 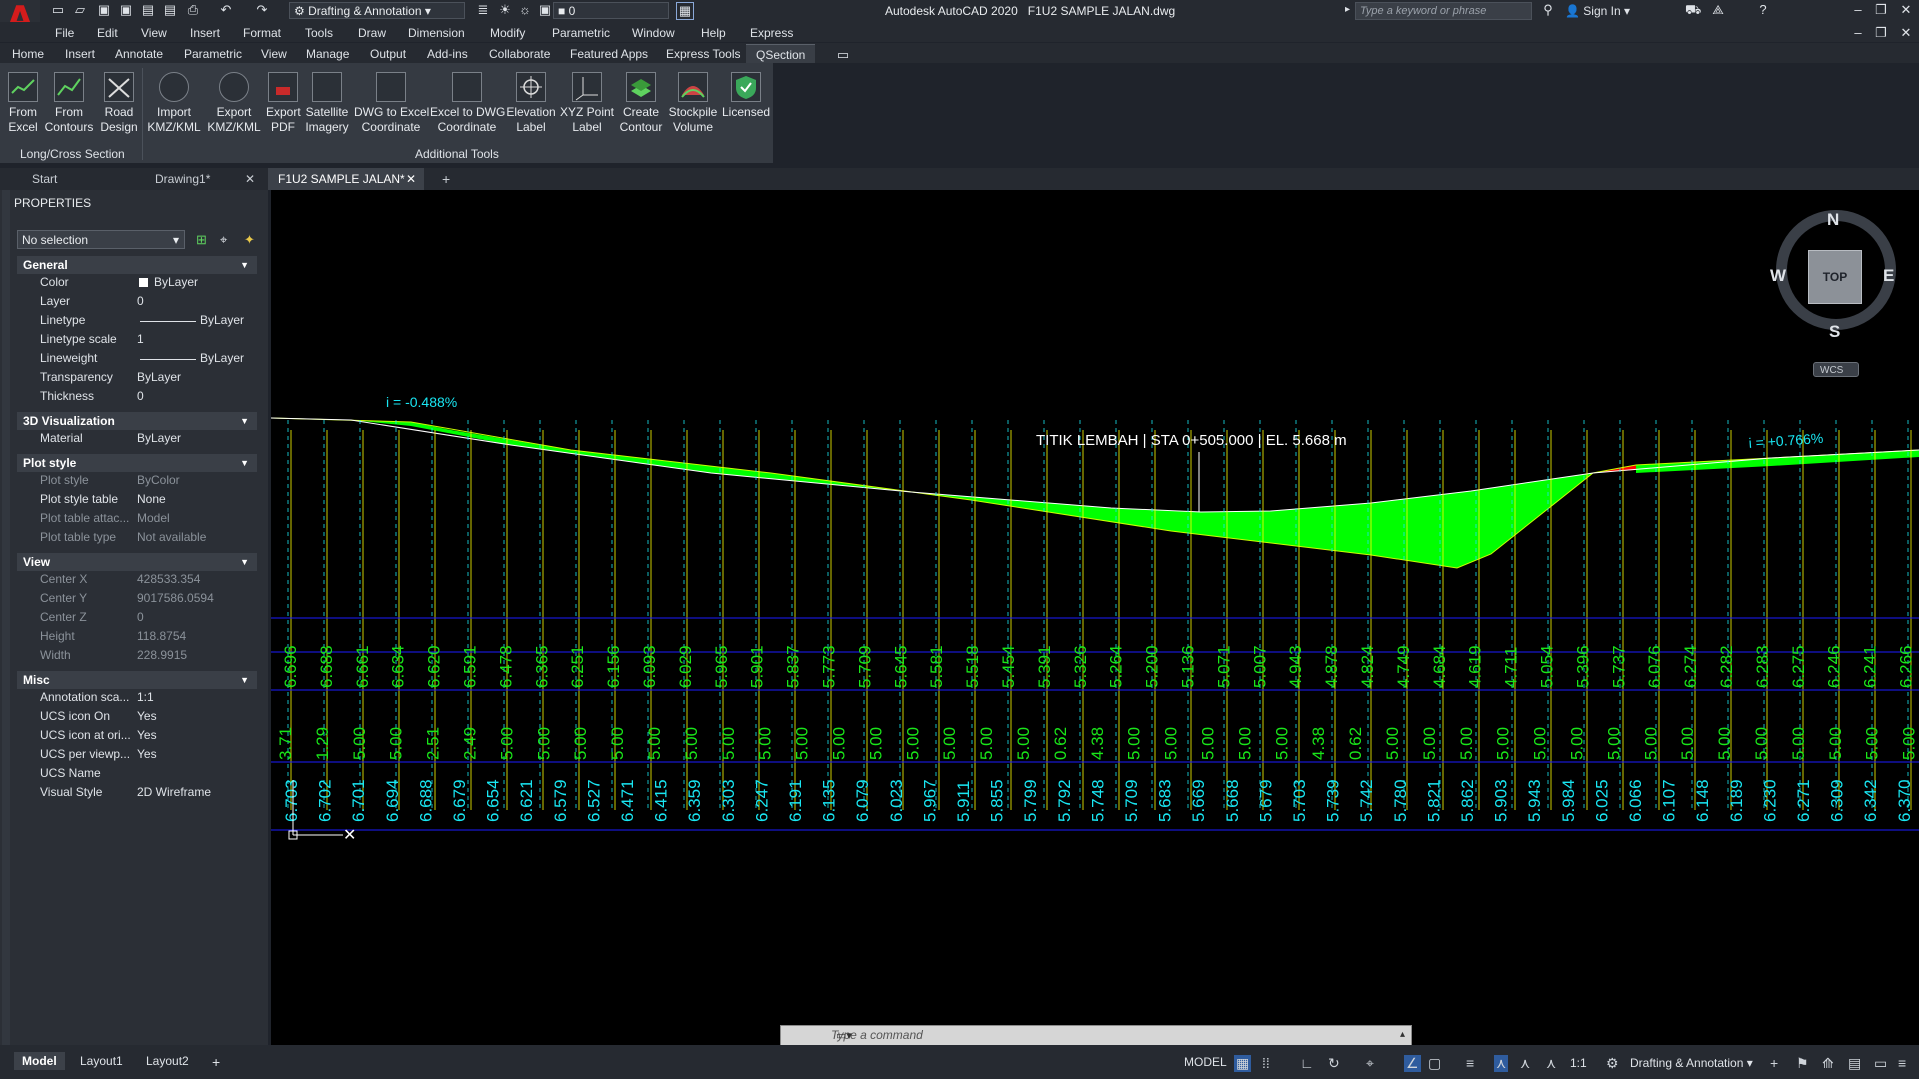 What do you see at coordinates (69, 103) in the screenshot?
I see `from-contours-button: From Contours` at bounding box center [69, 103].